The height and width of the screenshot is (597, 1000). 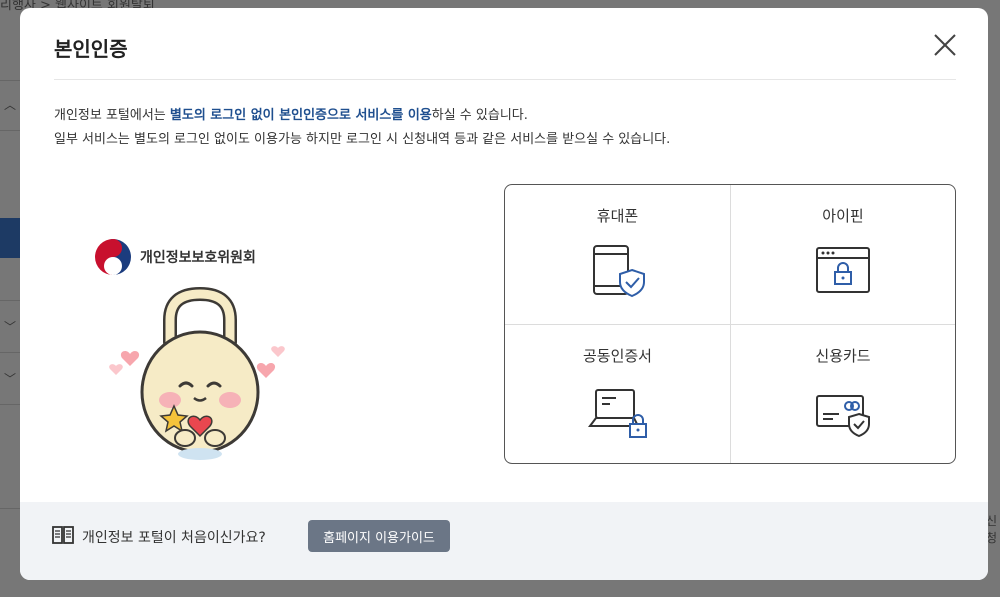 I want to click on org-logo-row: 개인정보보호위원회, so click(x=175, y=257).